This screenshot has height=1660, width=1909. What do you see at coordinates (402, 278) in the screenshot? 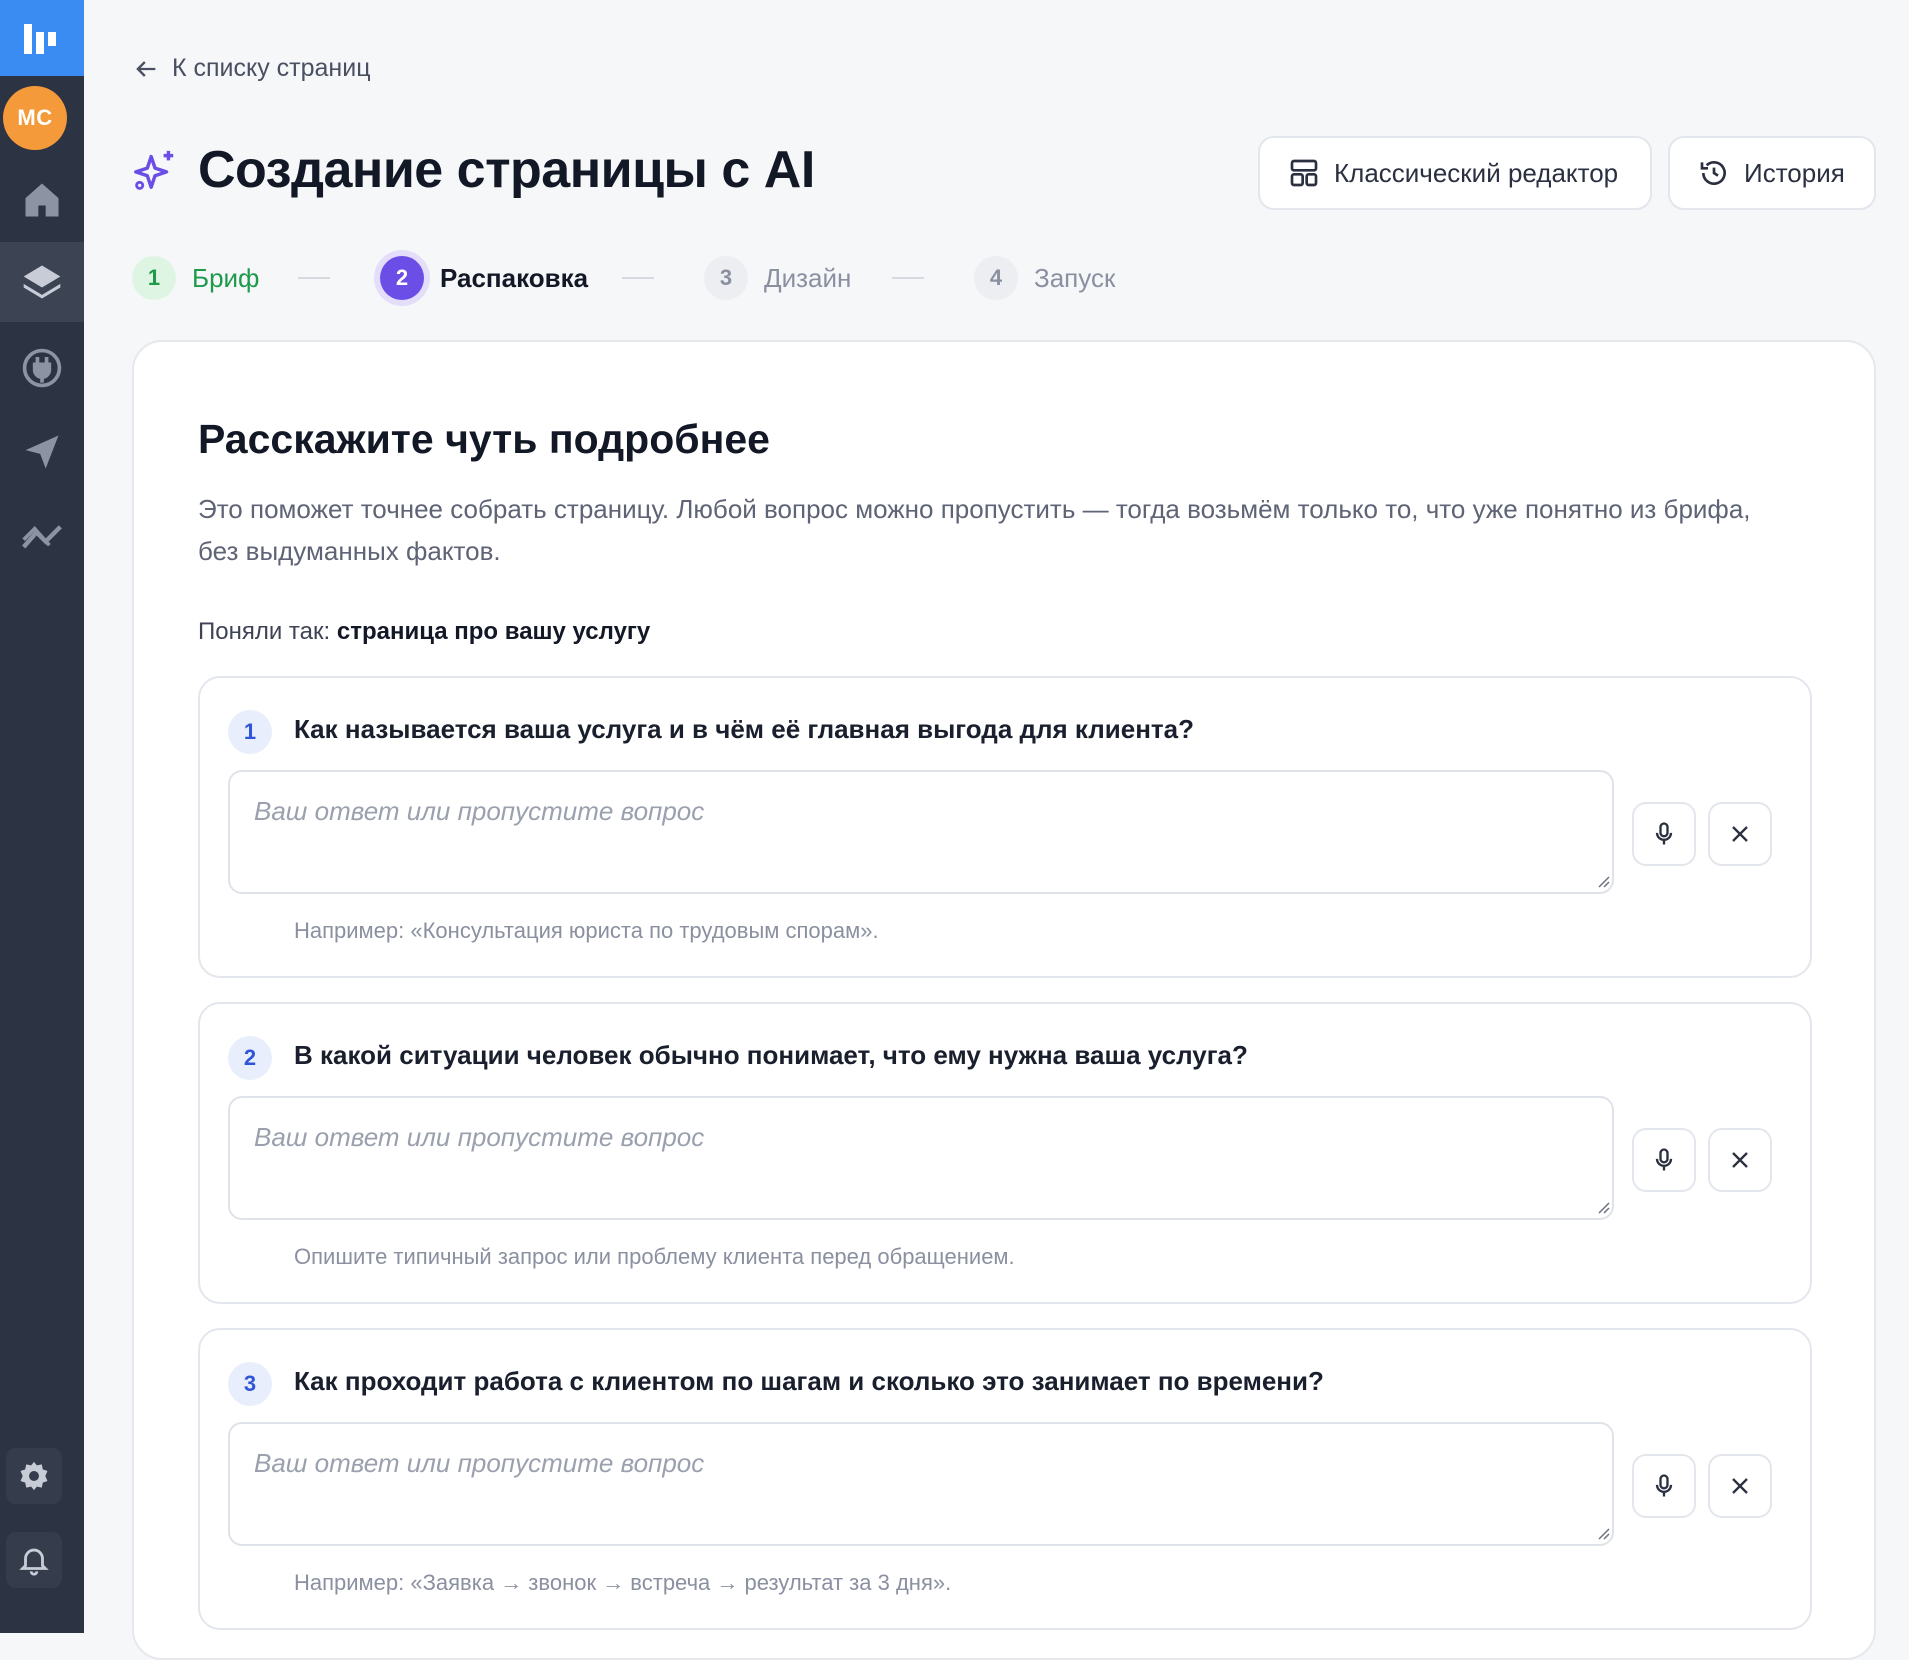
I see `step-number: 2` at bounding box center [402, 278].